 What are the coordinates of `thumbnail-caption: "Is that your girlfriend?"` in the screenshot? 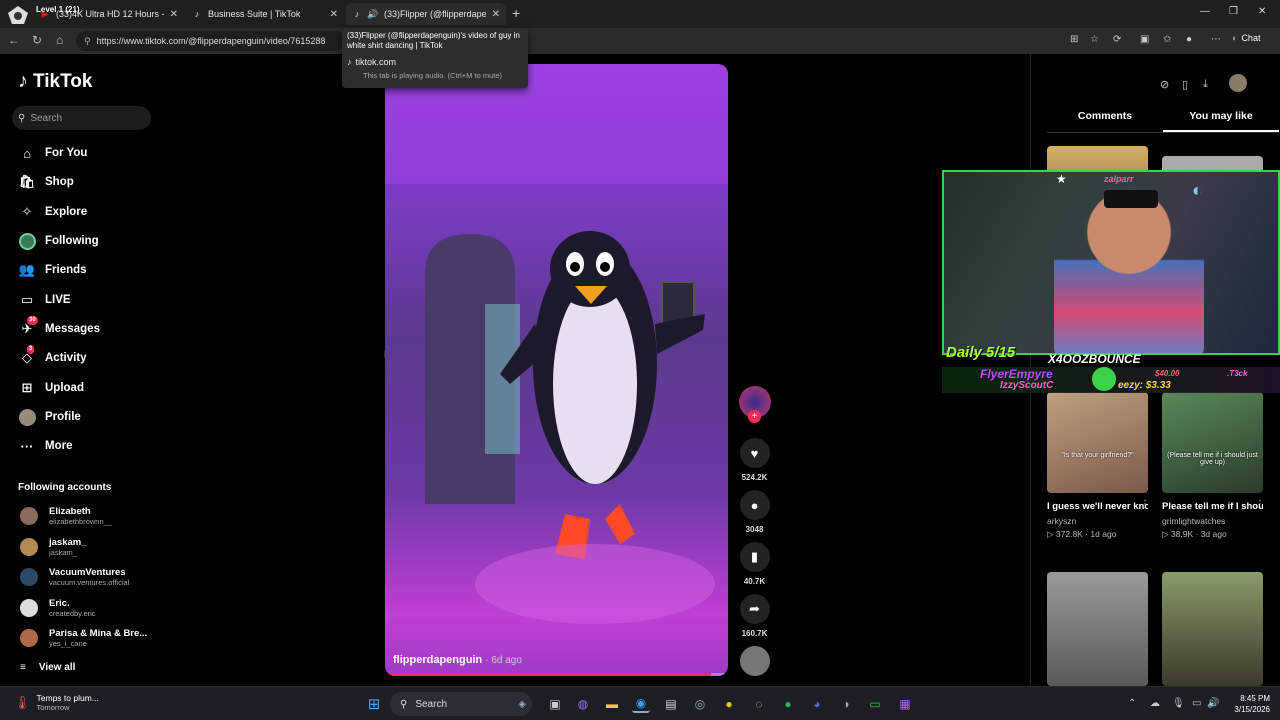 It's located at (1097, 455).